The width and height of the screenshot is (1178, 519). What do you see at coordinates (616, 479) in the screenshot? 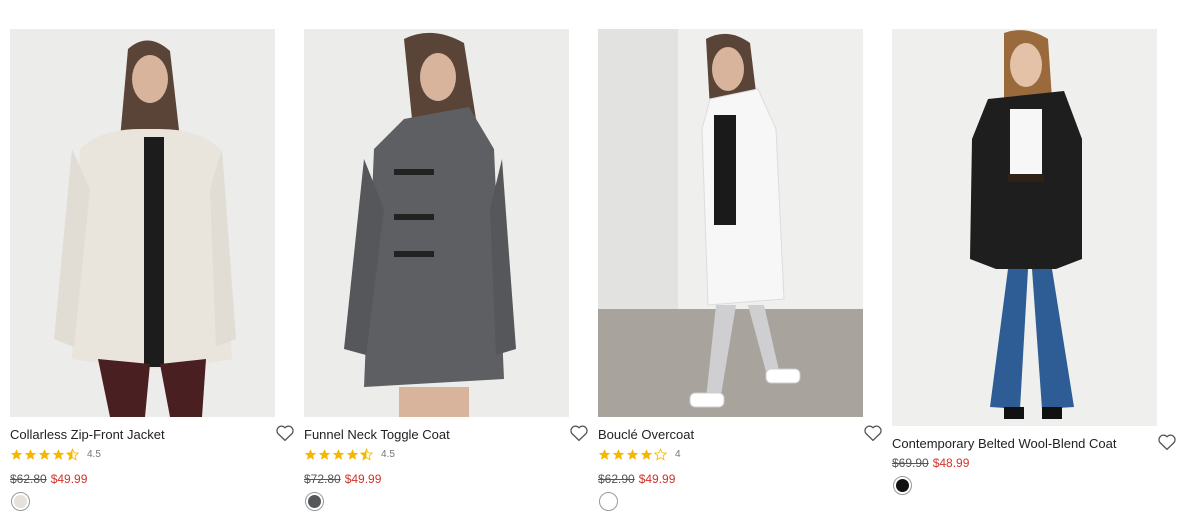
I see `original-price: $62.90` at bounding box center [616, 479].